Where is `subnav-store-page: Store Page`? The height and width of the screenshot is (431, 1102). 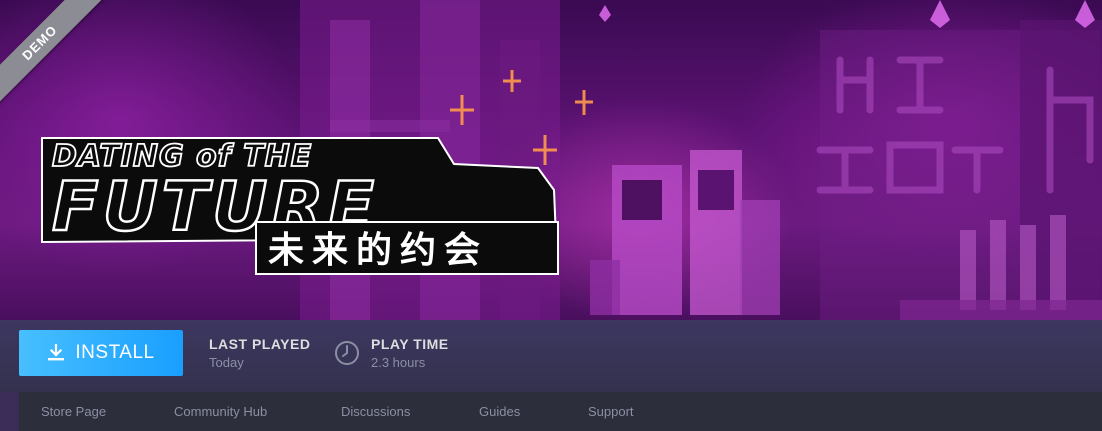 subnav-store-page: Store Page is located at coordinates (73, 411).